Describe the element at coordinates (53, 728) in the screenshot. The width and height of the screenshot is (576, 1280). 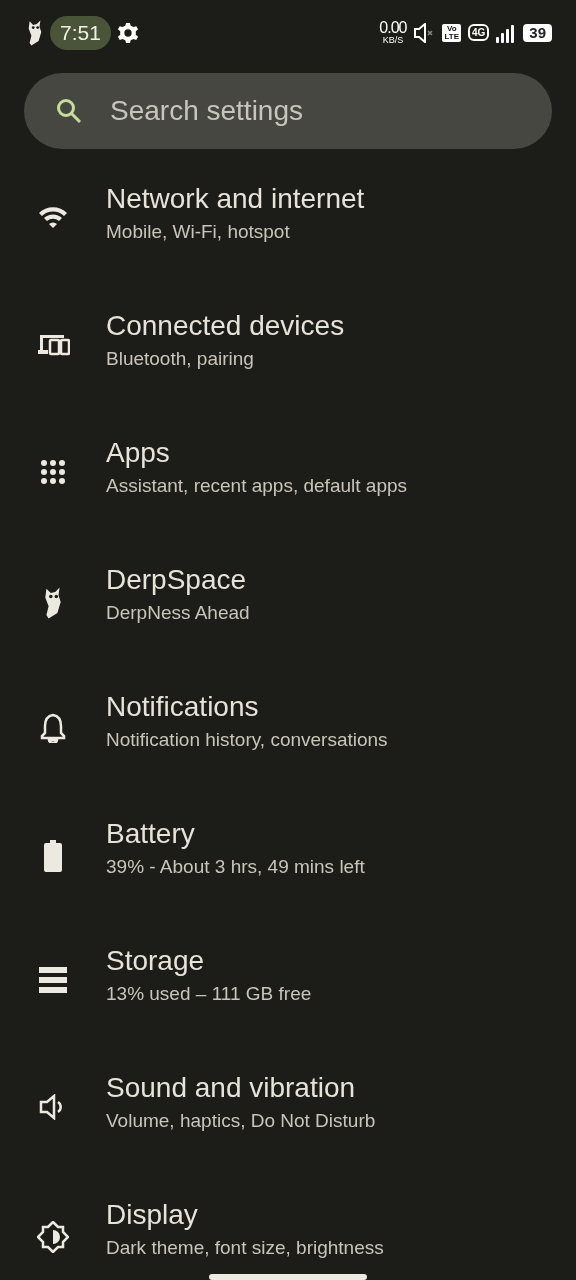
I see `bell-icon` at that location.